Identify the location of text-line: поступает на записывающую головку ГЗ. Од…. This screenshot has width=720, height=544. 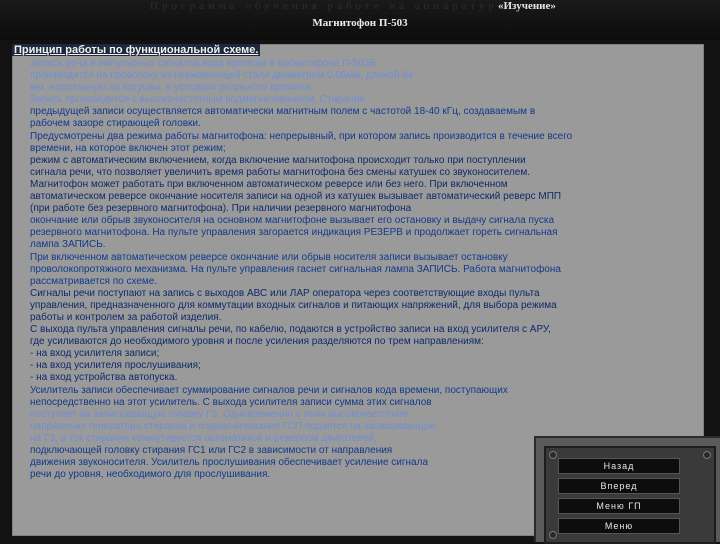
(219, 414).